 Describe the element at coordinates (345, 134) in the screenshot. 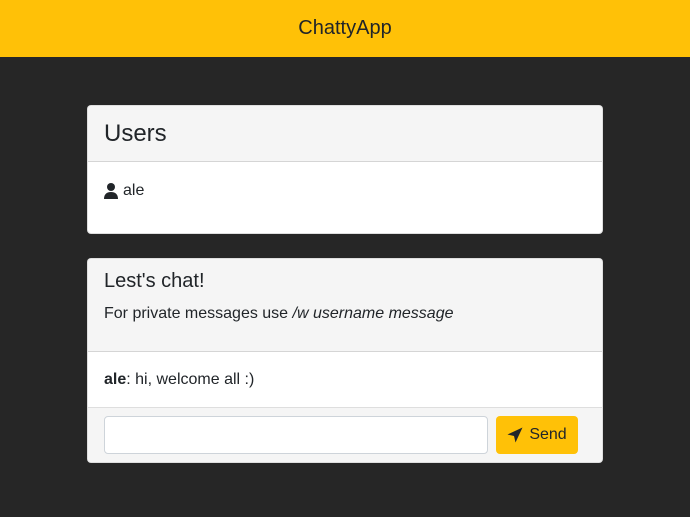

I see `users-card-header: Users` at that location.